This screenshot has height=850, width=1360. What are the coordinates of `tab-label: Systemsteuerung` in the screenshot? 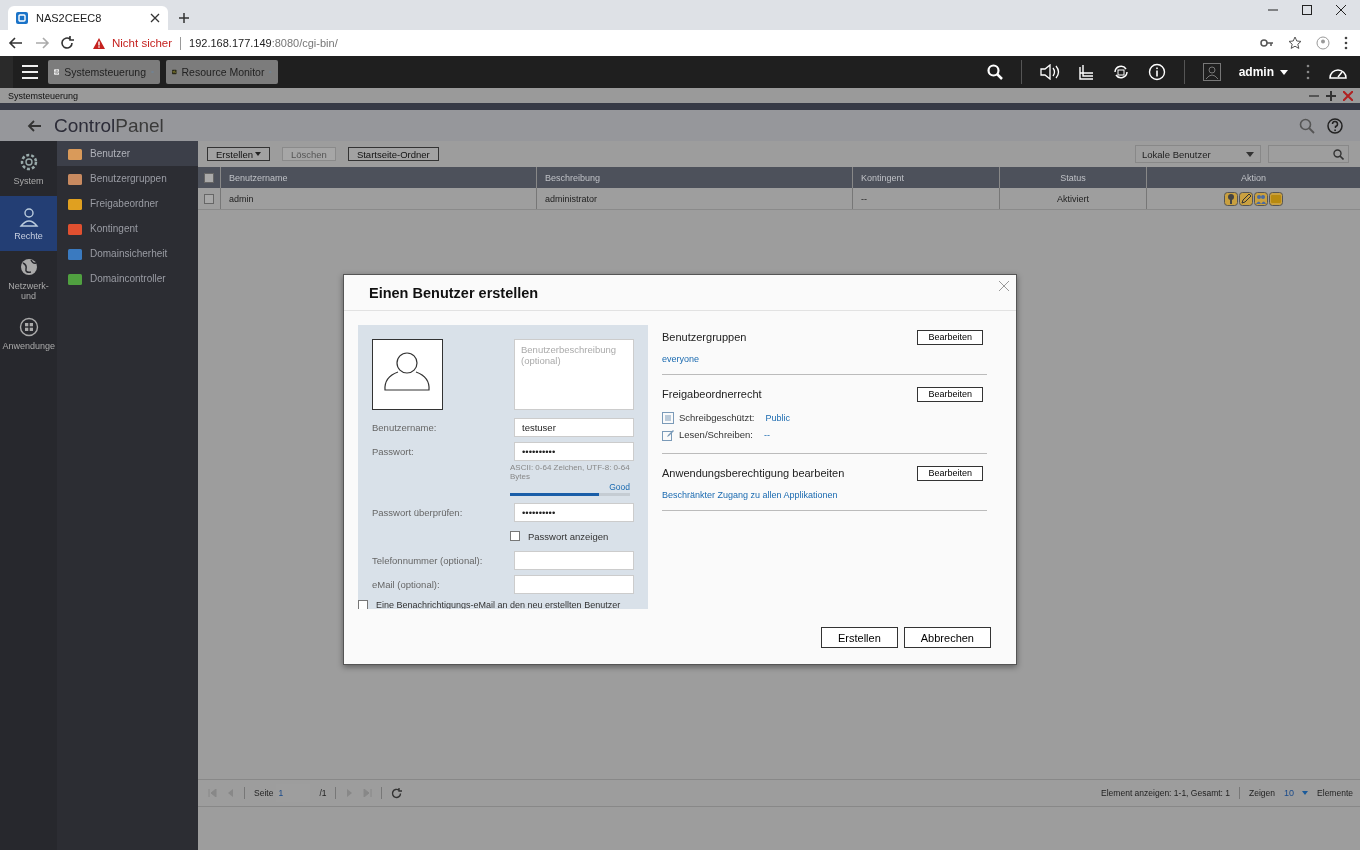 It's located at (105, 72).